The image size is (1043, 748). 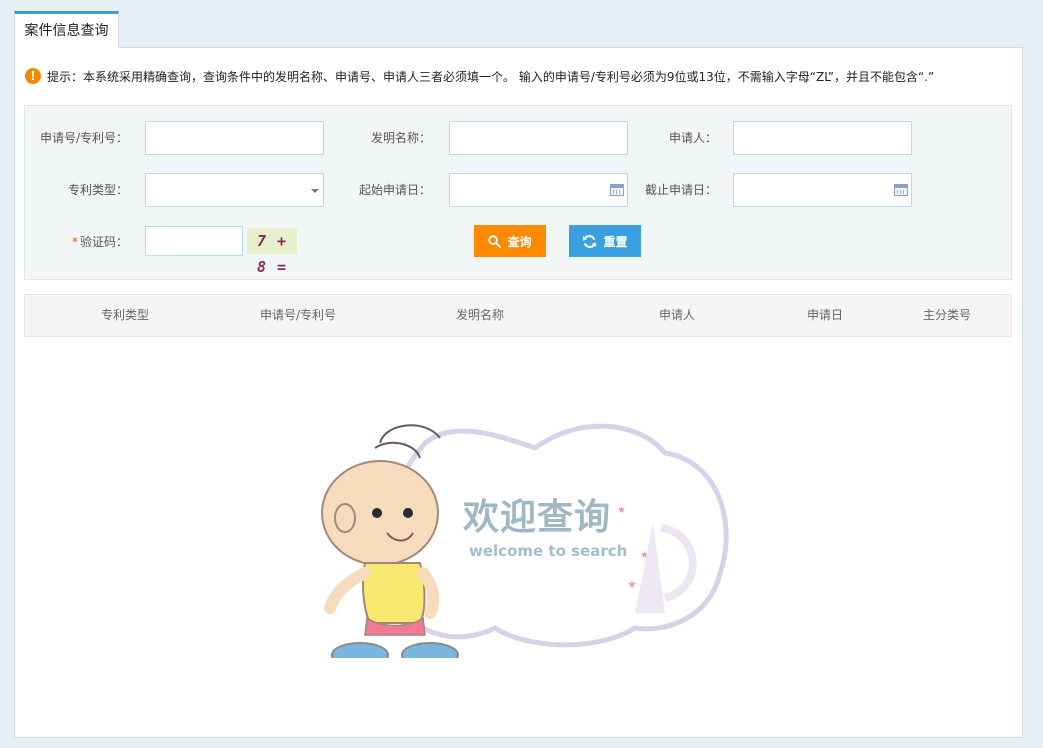 I want to click on results-table-header: 专利类型 申请号/专利号 发明名称 申请人 申请日 主分类号, so click(x=518, y=315).